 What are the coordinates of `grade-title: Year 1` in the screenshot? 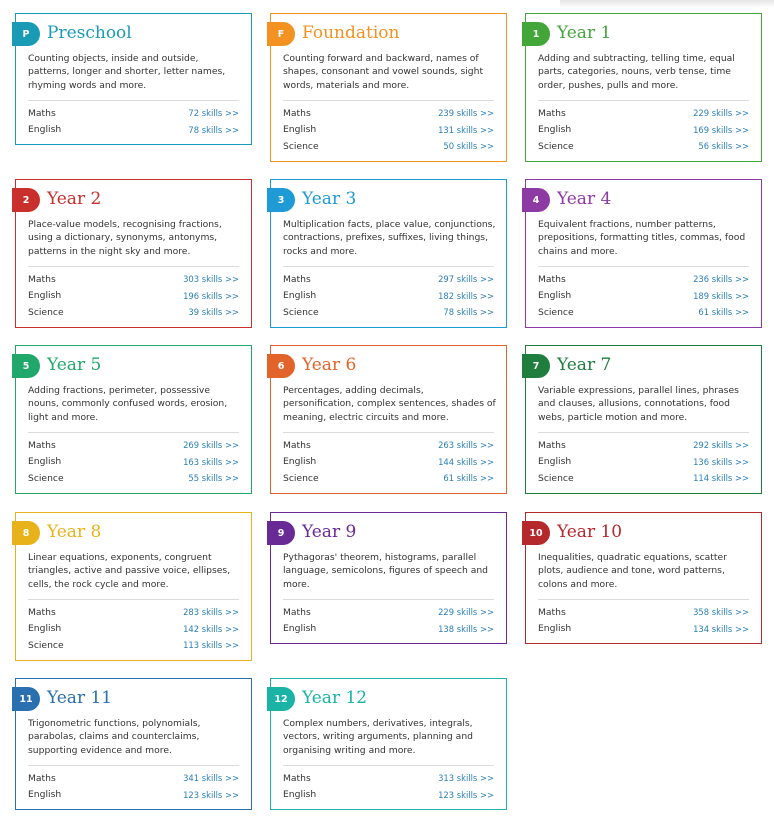 It's located at (584, 33).